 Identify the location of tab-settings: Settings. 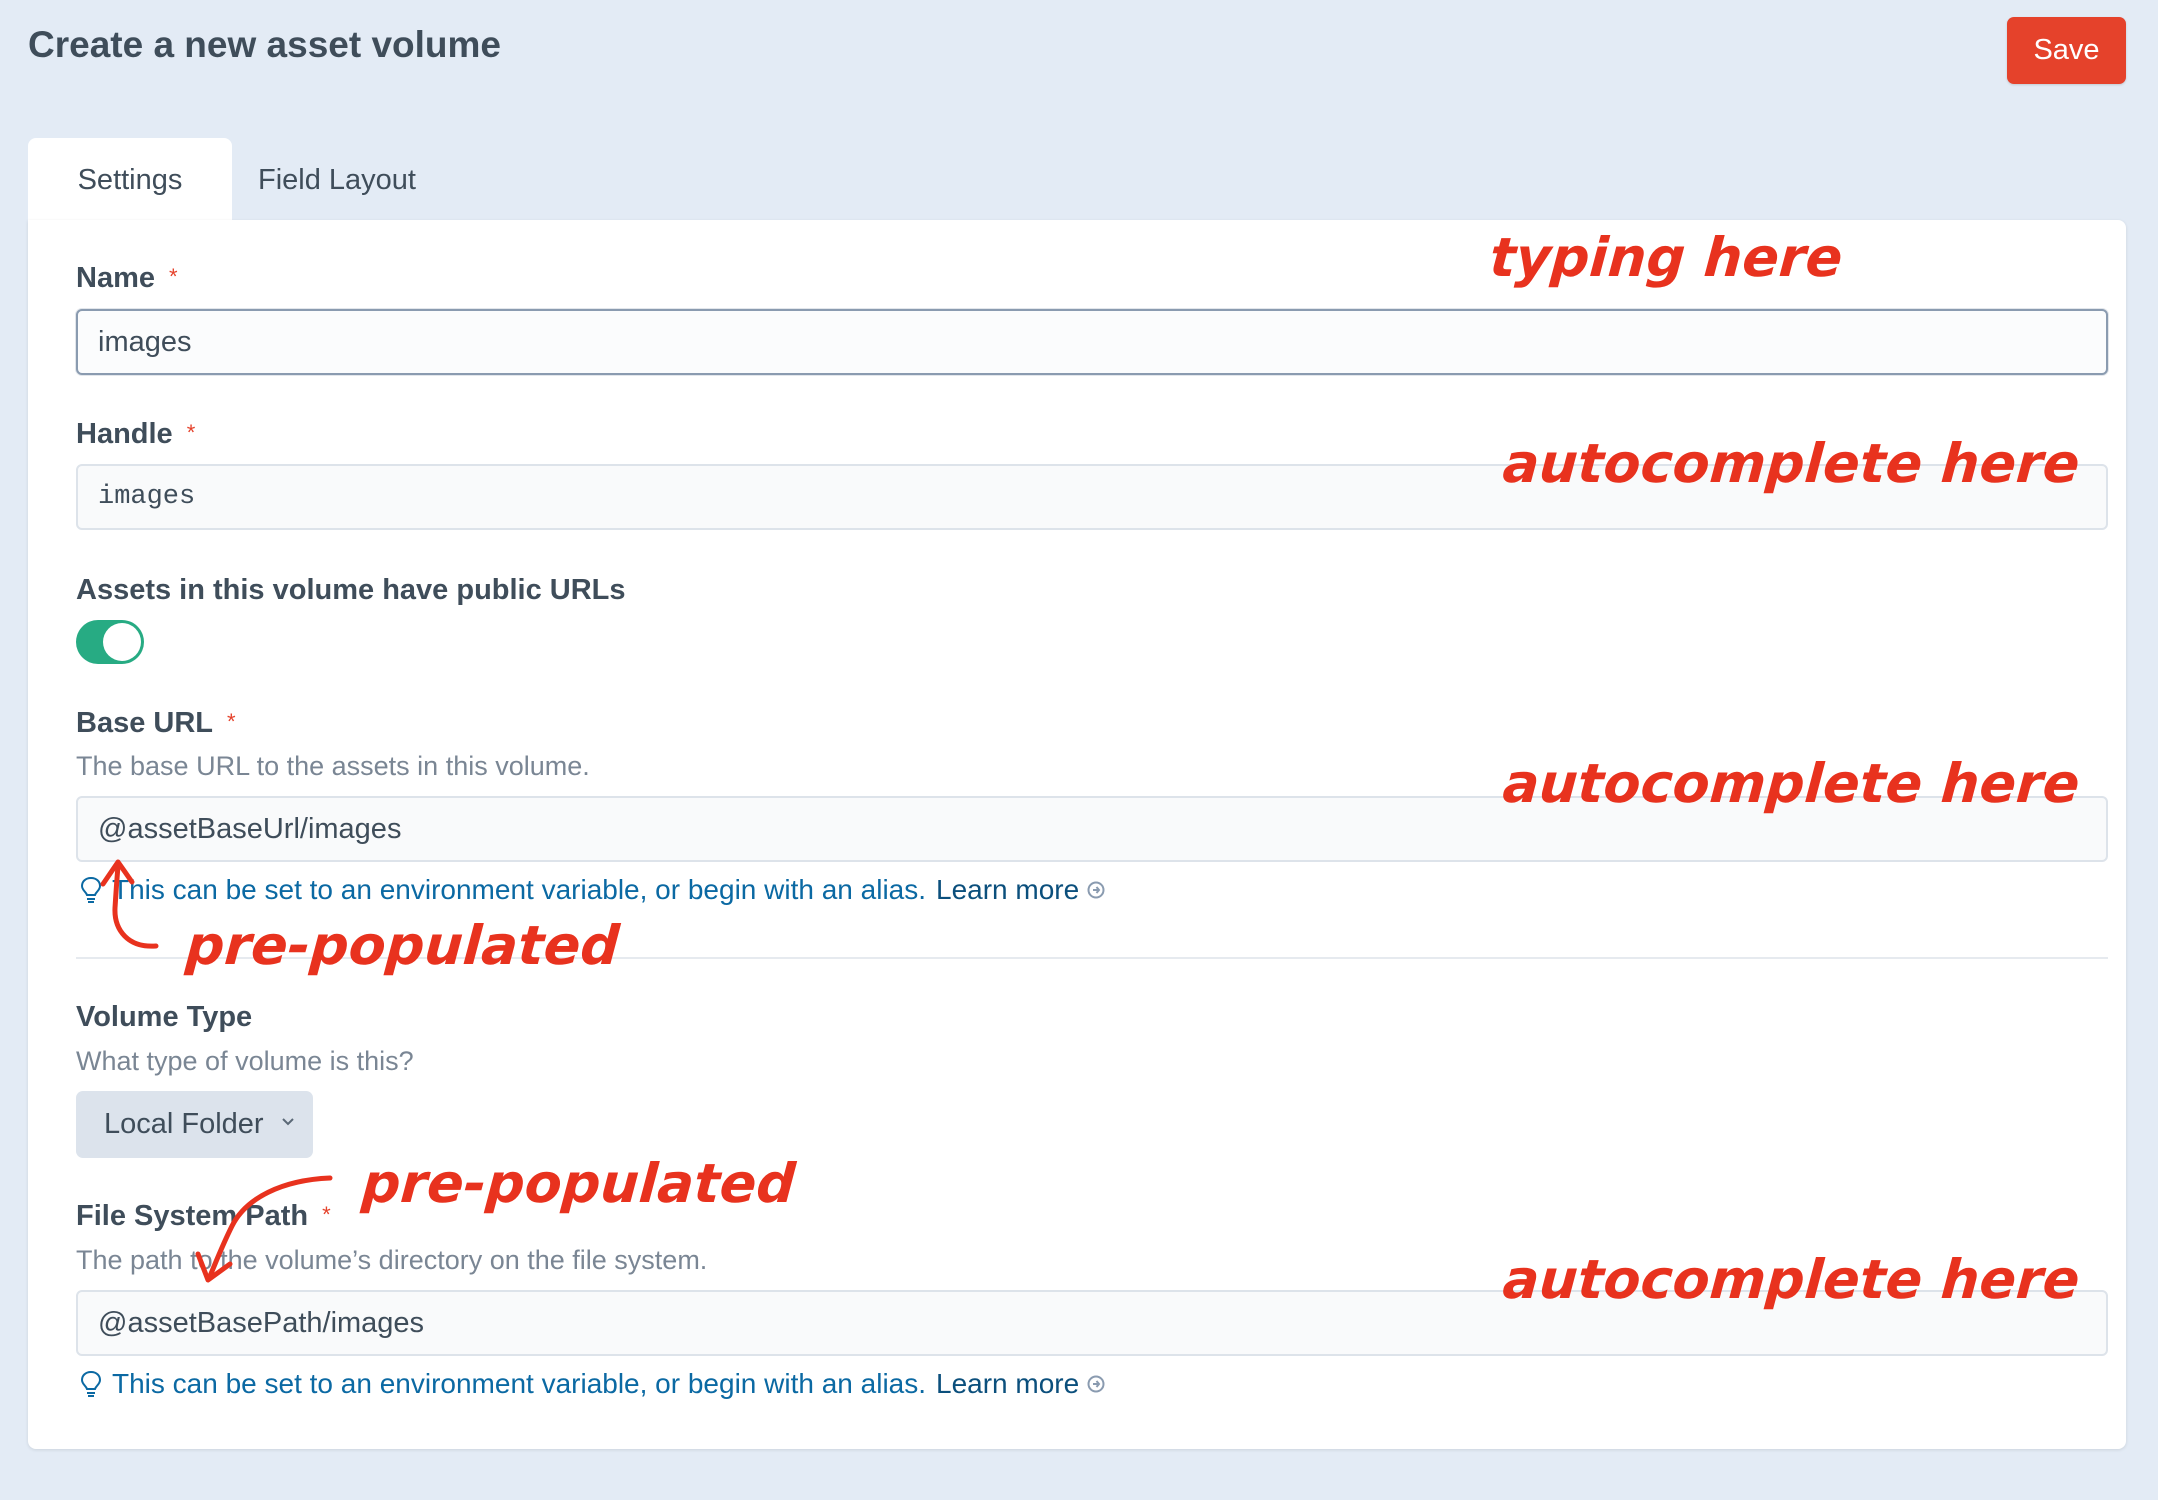
(130, 180).